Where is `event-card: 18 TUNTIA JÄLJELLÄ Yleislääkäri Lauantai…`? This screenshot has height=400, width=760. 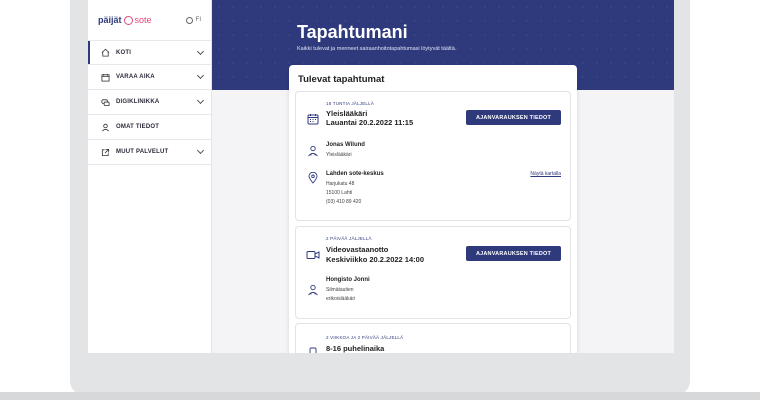 event-card: 18 TUNTIA JÄLJELLÄ Yleislääkäri Lauantai… is located at coordinates (433, 156).